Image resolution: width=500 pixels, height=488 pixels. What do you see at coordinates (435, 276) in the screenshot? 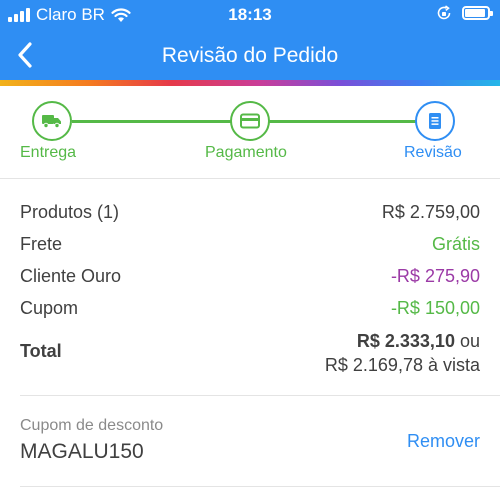
I see `summary-value: -R$ 275,90` at bounding box center [435, 276].